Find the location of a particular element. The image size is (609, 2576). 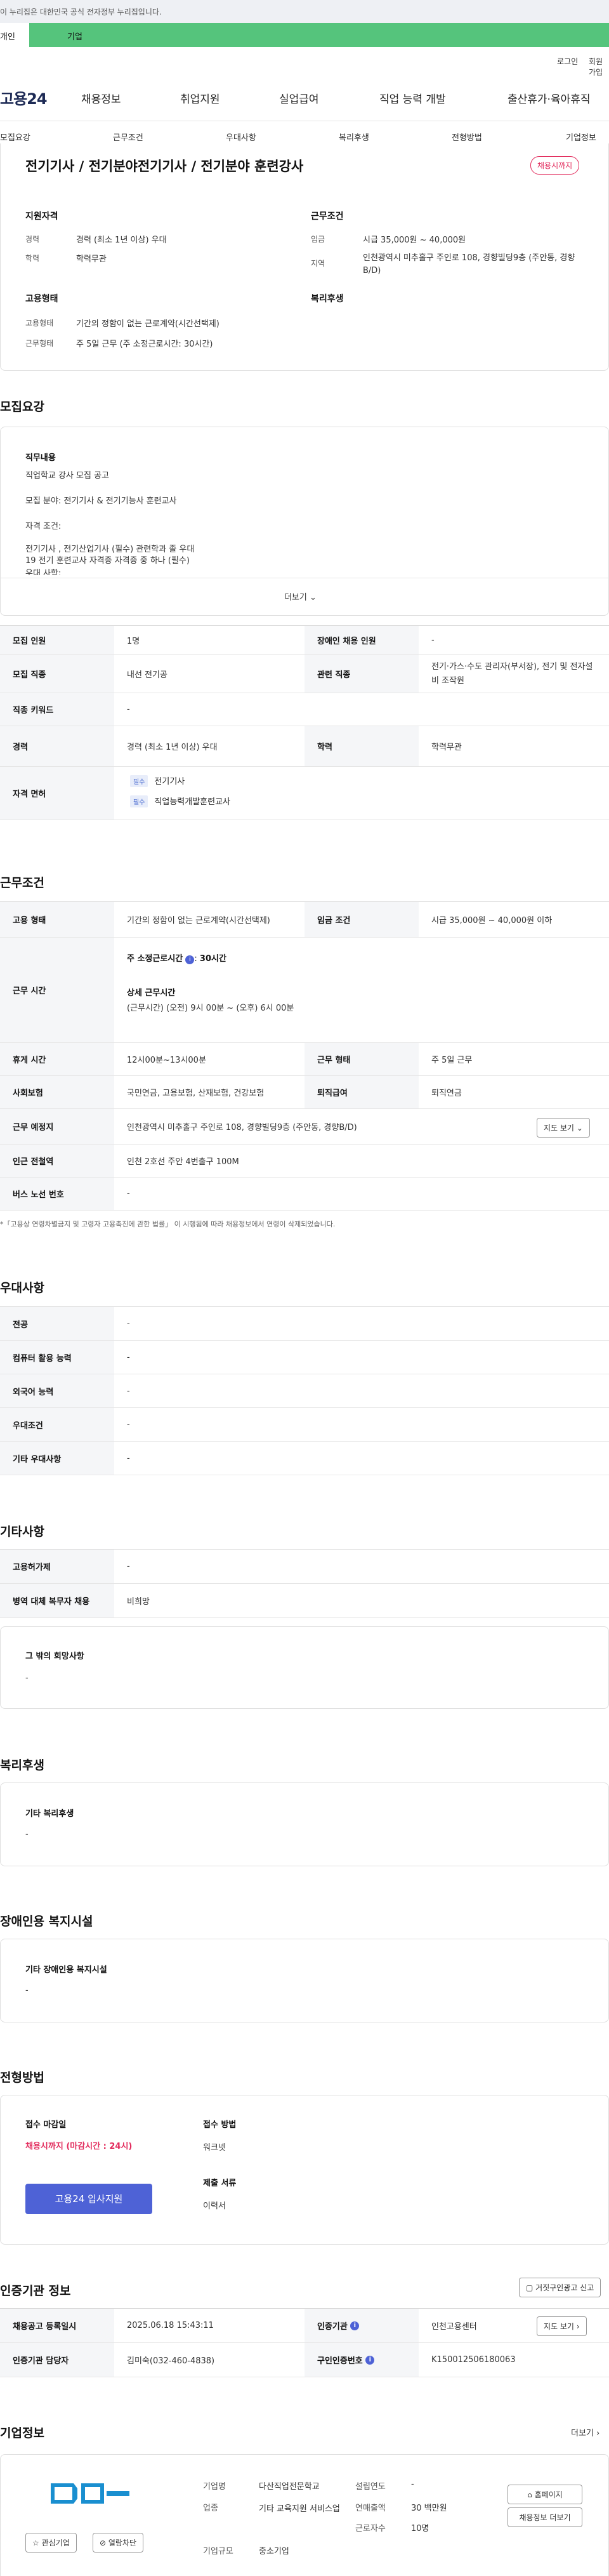

bus-value: - is located at coordinates (128, 1193).